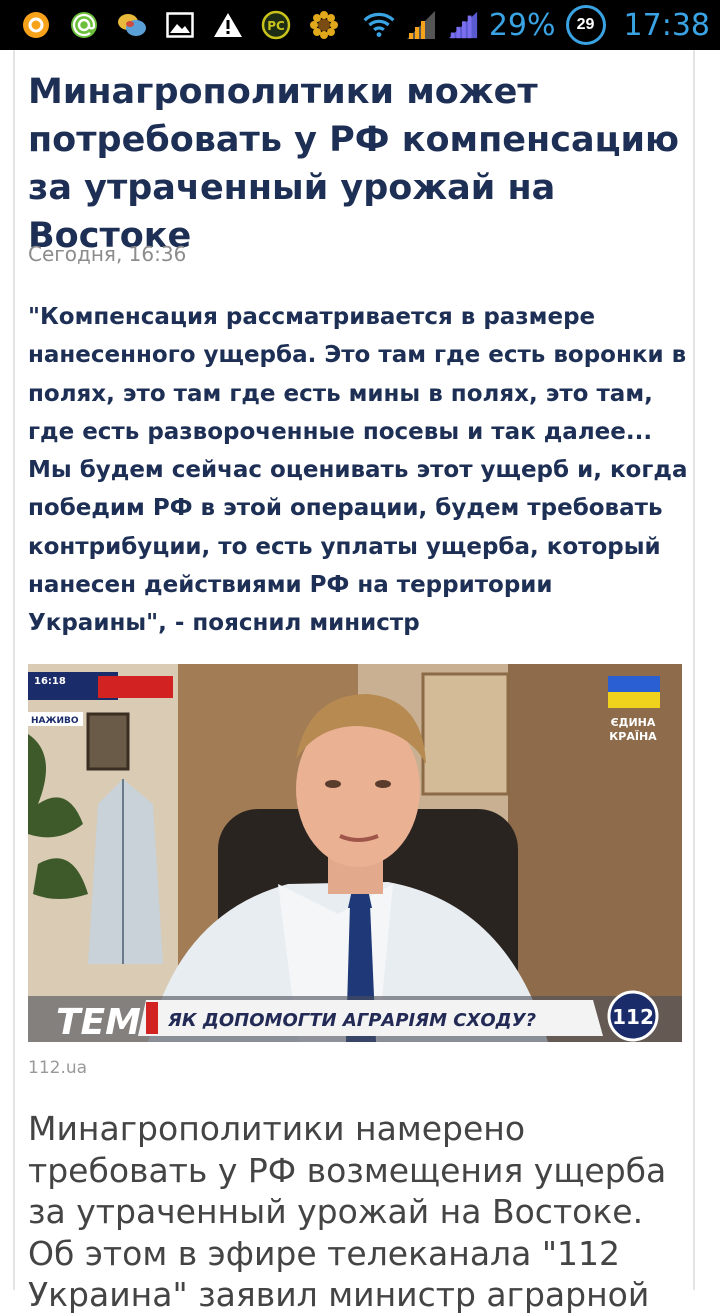  Describe the element at coordinates (633, 736) in the screenshot. I see `watermark-line2: КРАЇНА` at that location.